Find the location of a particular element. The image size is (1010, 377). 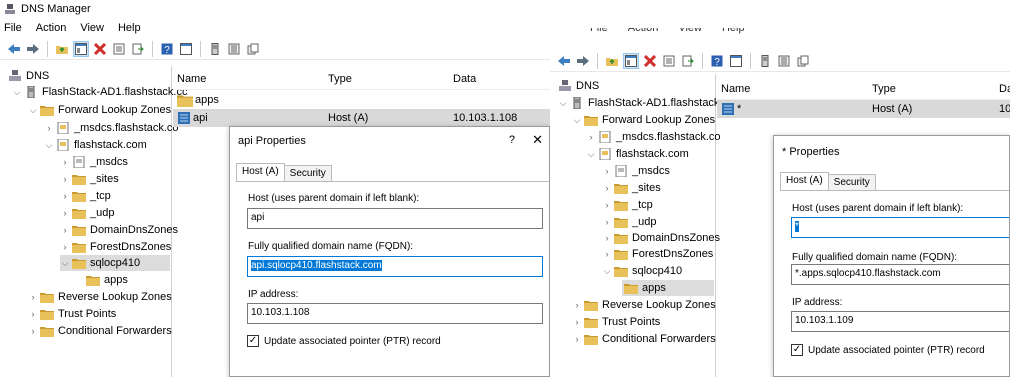

console-icon is located at coordinates (186, 49).